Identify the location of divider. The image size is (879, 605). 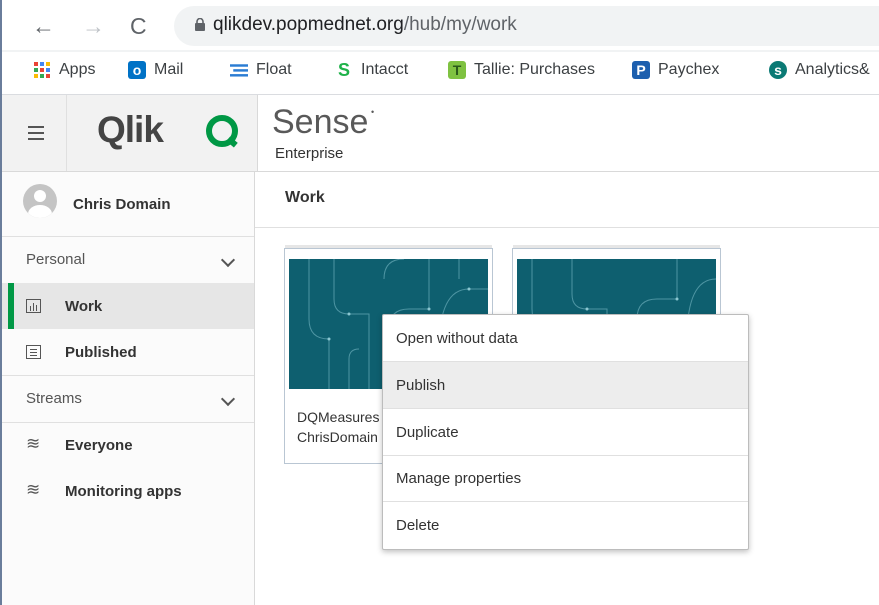
(567, 227).